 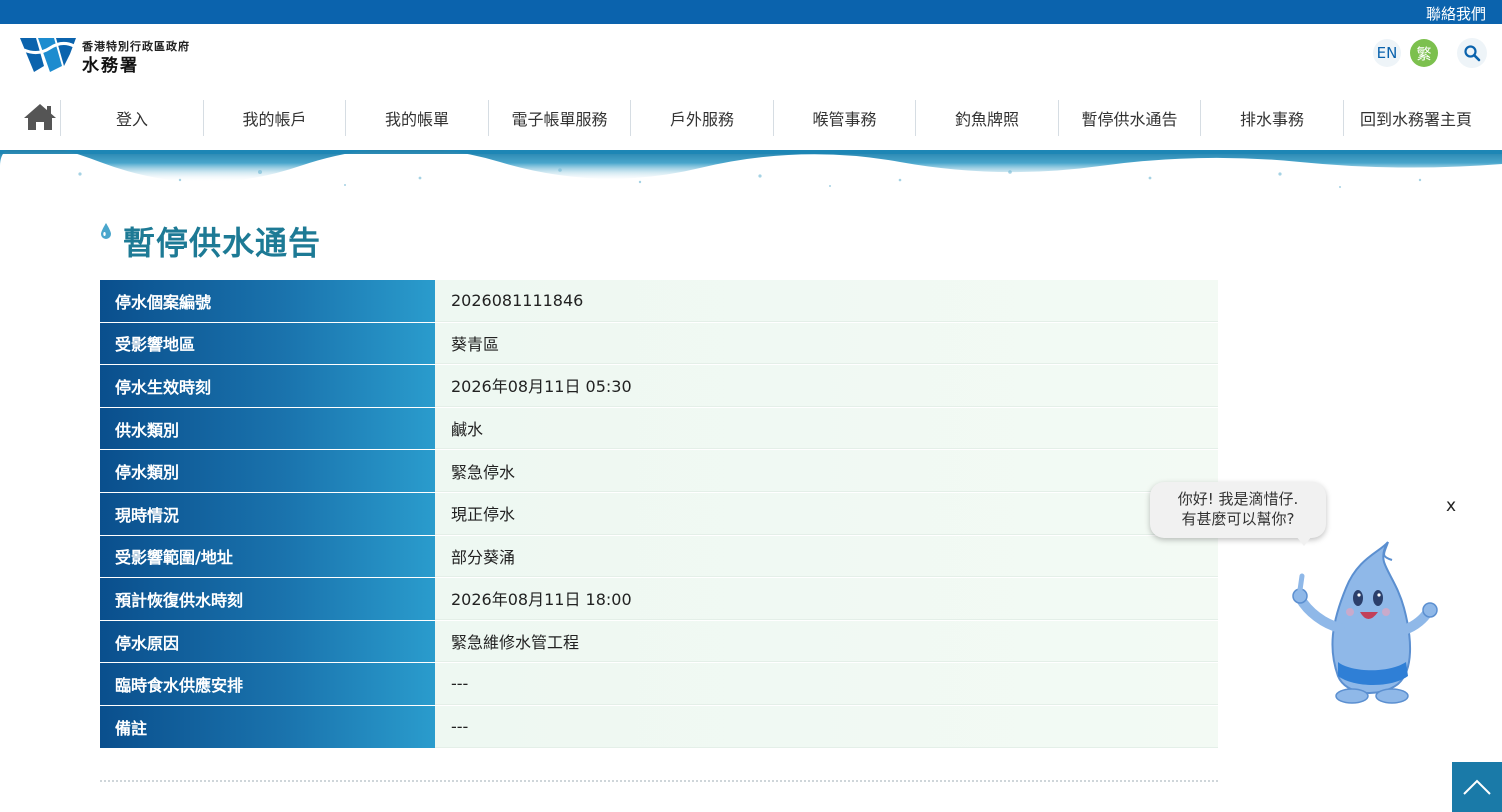 What do you see at coordinates (826, 599) in the screenshot?
I see `row-value: 2026年08月11日 18:00` at bounding box center [826, 599].